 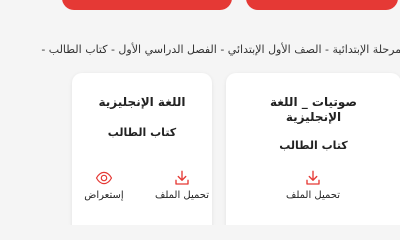 I want to click on top-nav-button-right, so click(x=322, y=5).